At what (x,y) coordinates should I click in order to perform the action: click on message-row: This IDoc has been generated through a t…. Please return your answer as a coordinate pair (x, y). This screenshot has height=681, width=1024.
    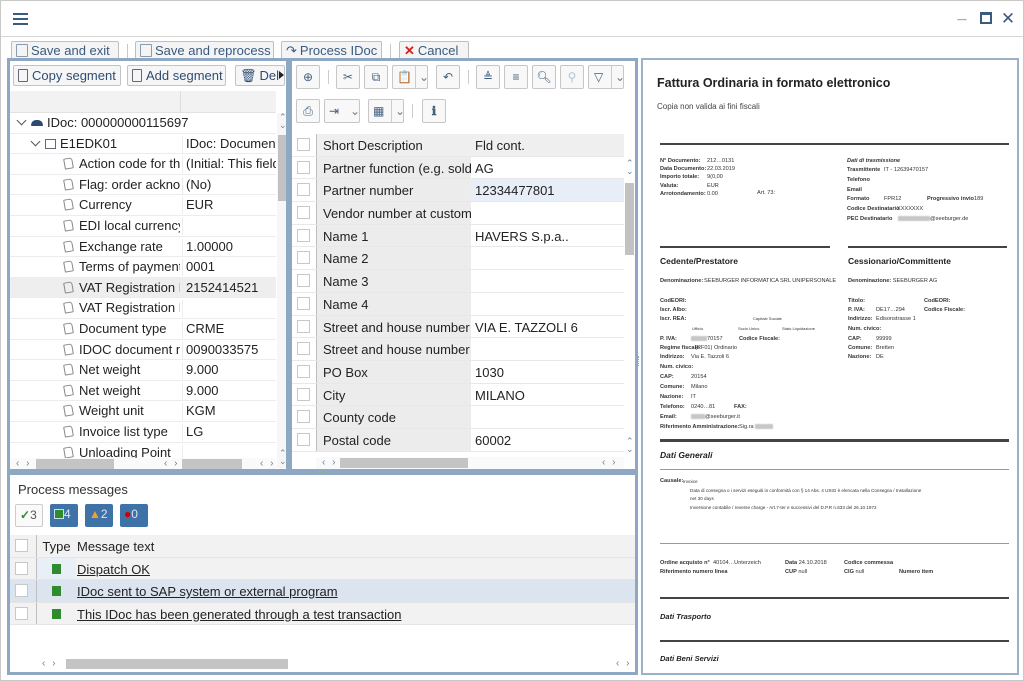
    Looking at the image, I should click on (322, 613).